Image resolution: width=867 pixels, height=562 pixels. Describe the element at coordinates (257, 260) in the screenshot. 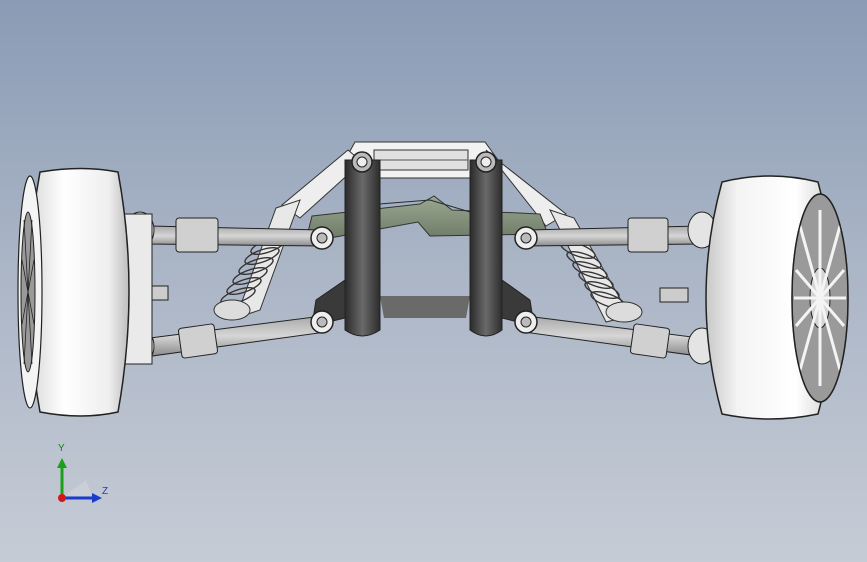

I see `left-shock-absorber` at that location.